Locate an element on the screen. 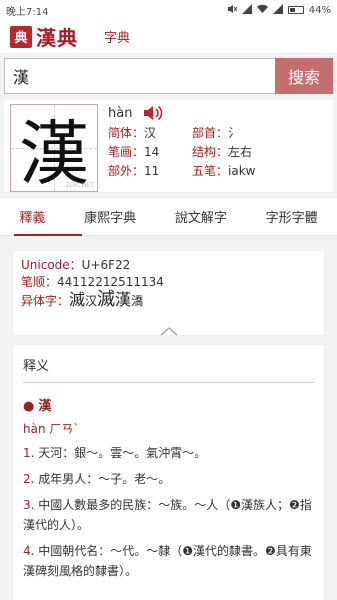 This screenshot has width=337, height=600. sense-item: 1. 天河：銀～。雲～。氣沖霄～。 is located at coordinates (168, 453).